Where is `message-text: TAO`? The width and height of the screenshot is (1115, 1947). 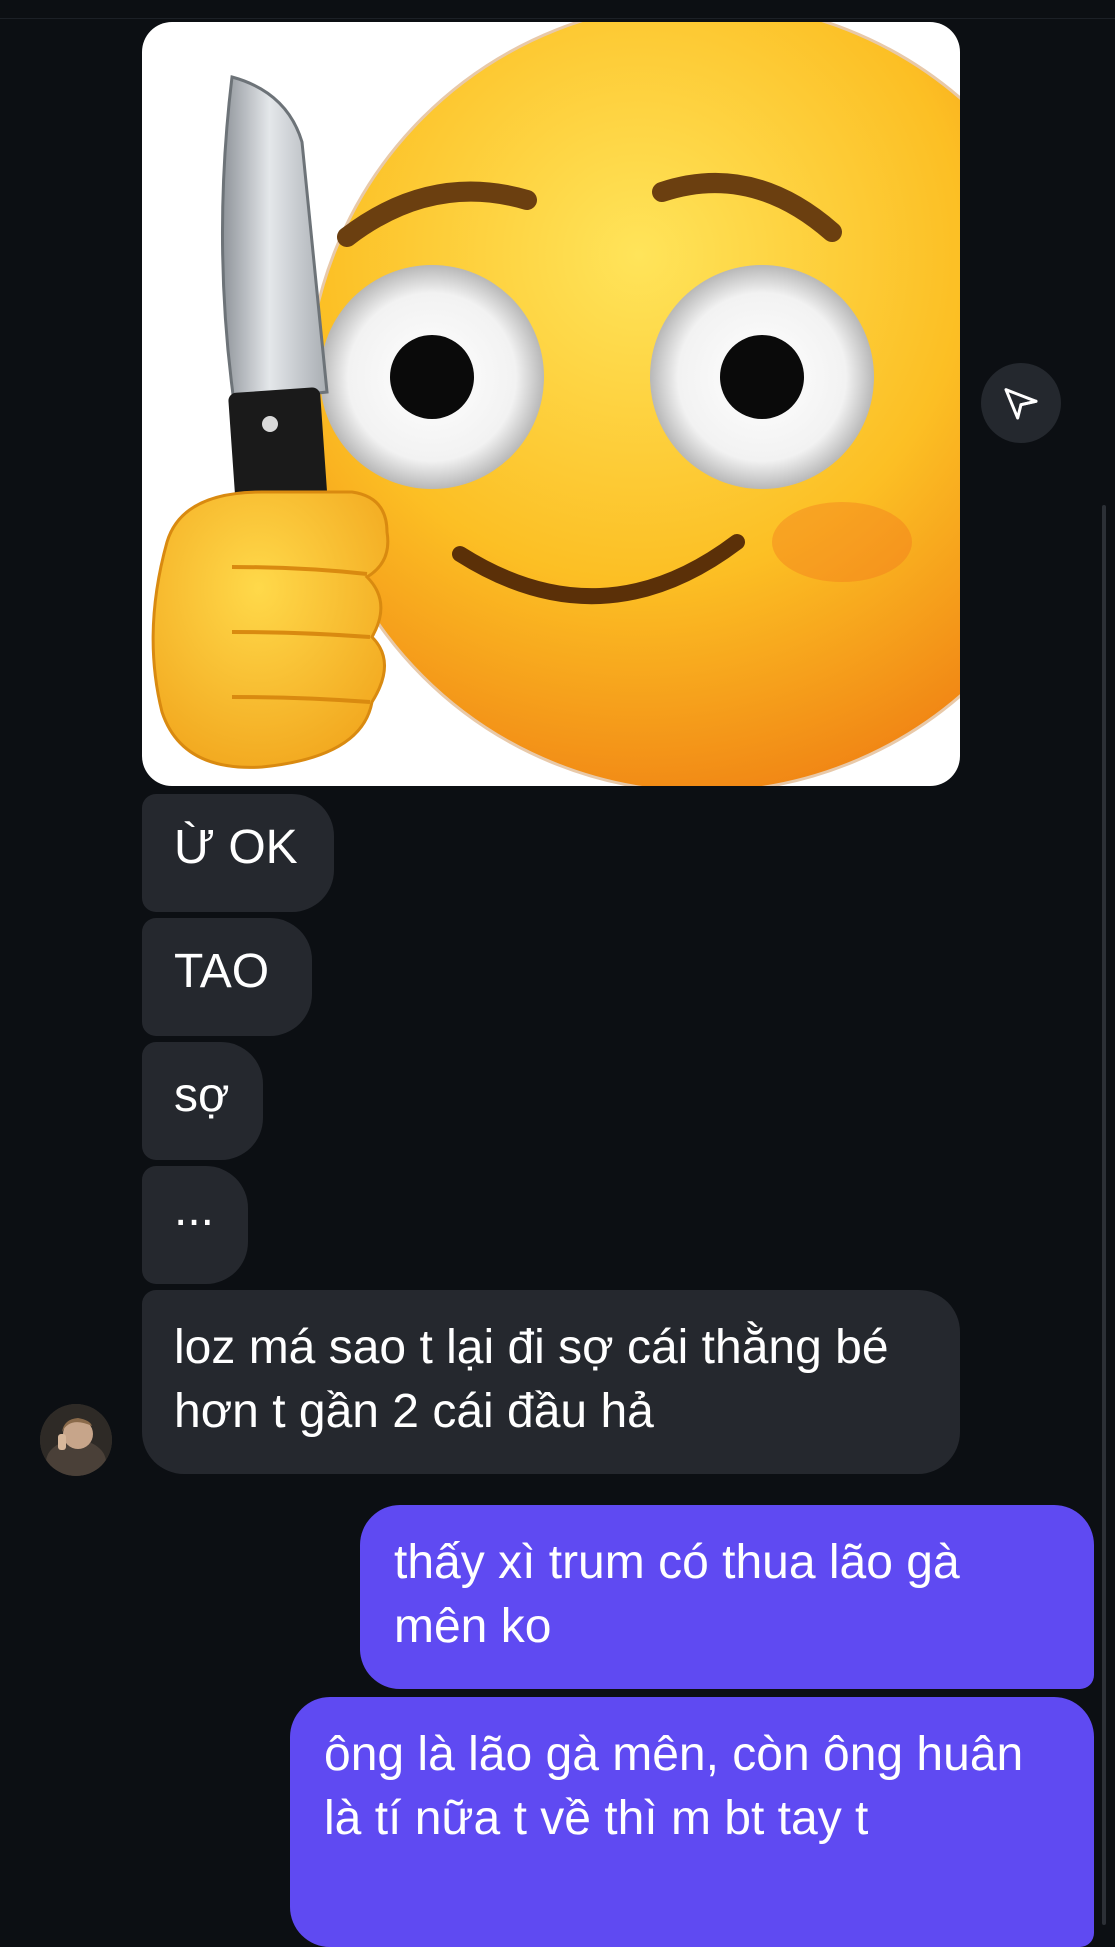
message-text: TAO is located at coordinates (222, 971).